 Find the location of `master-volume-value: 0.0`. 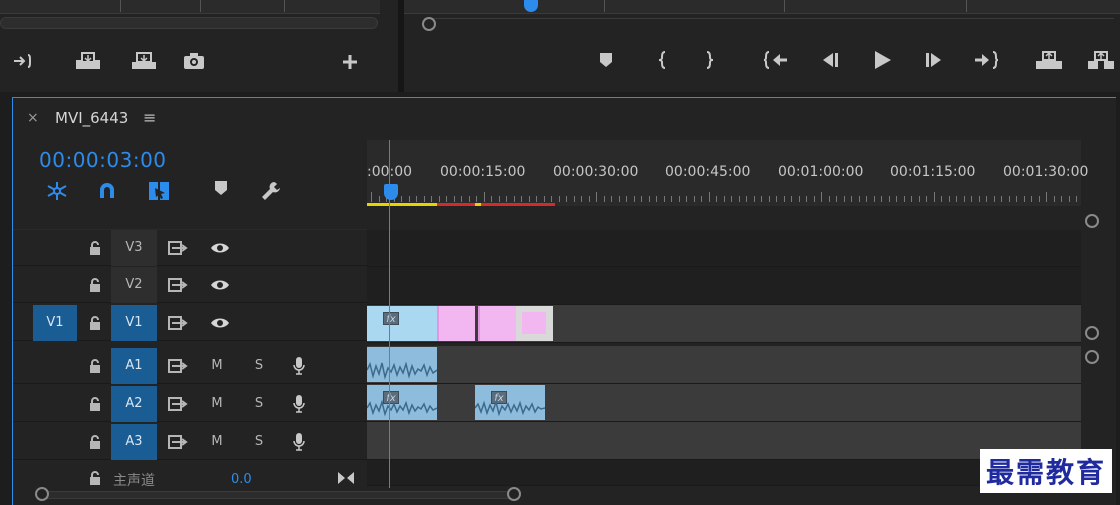

master-volume-value: 0.0 is located at coordinates (241, 479).